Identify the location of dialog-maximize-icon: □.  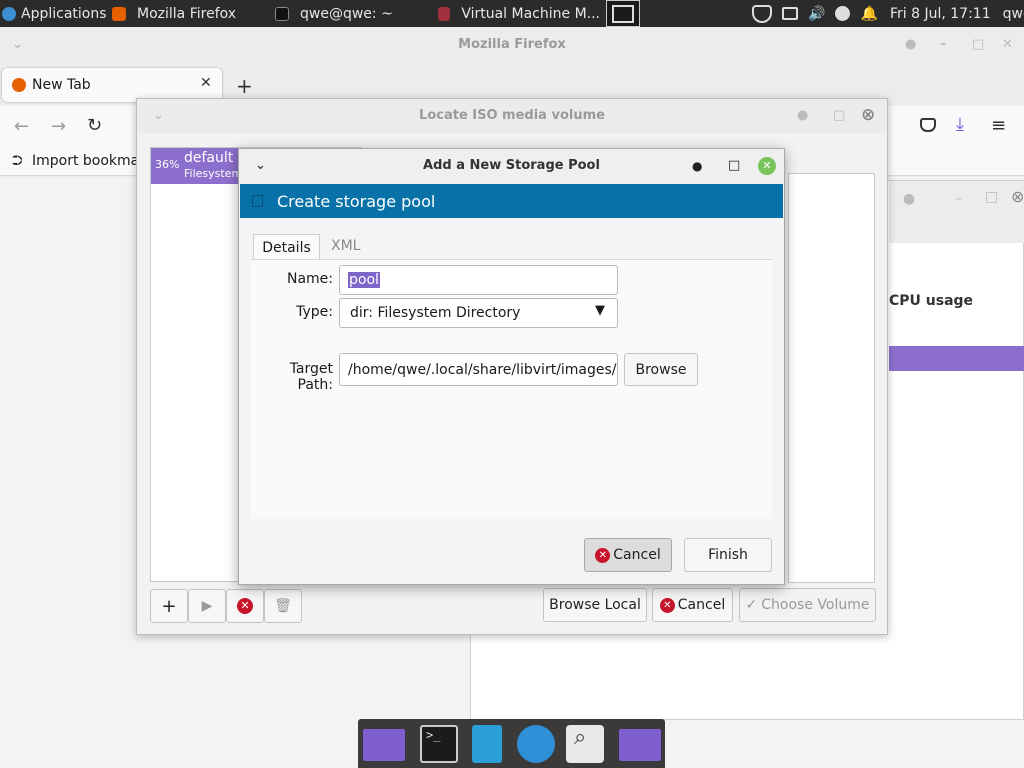
(734, 166).